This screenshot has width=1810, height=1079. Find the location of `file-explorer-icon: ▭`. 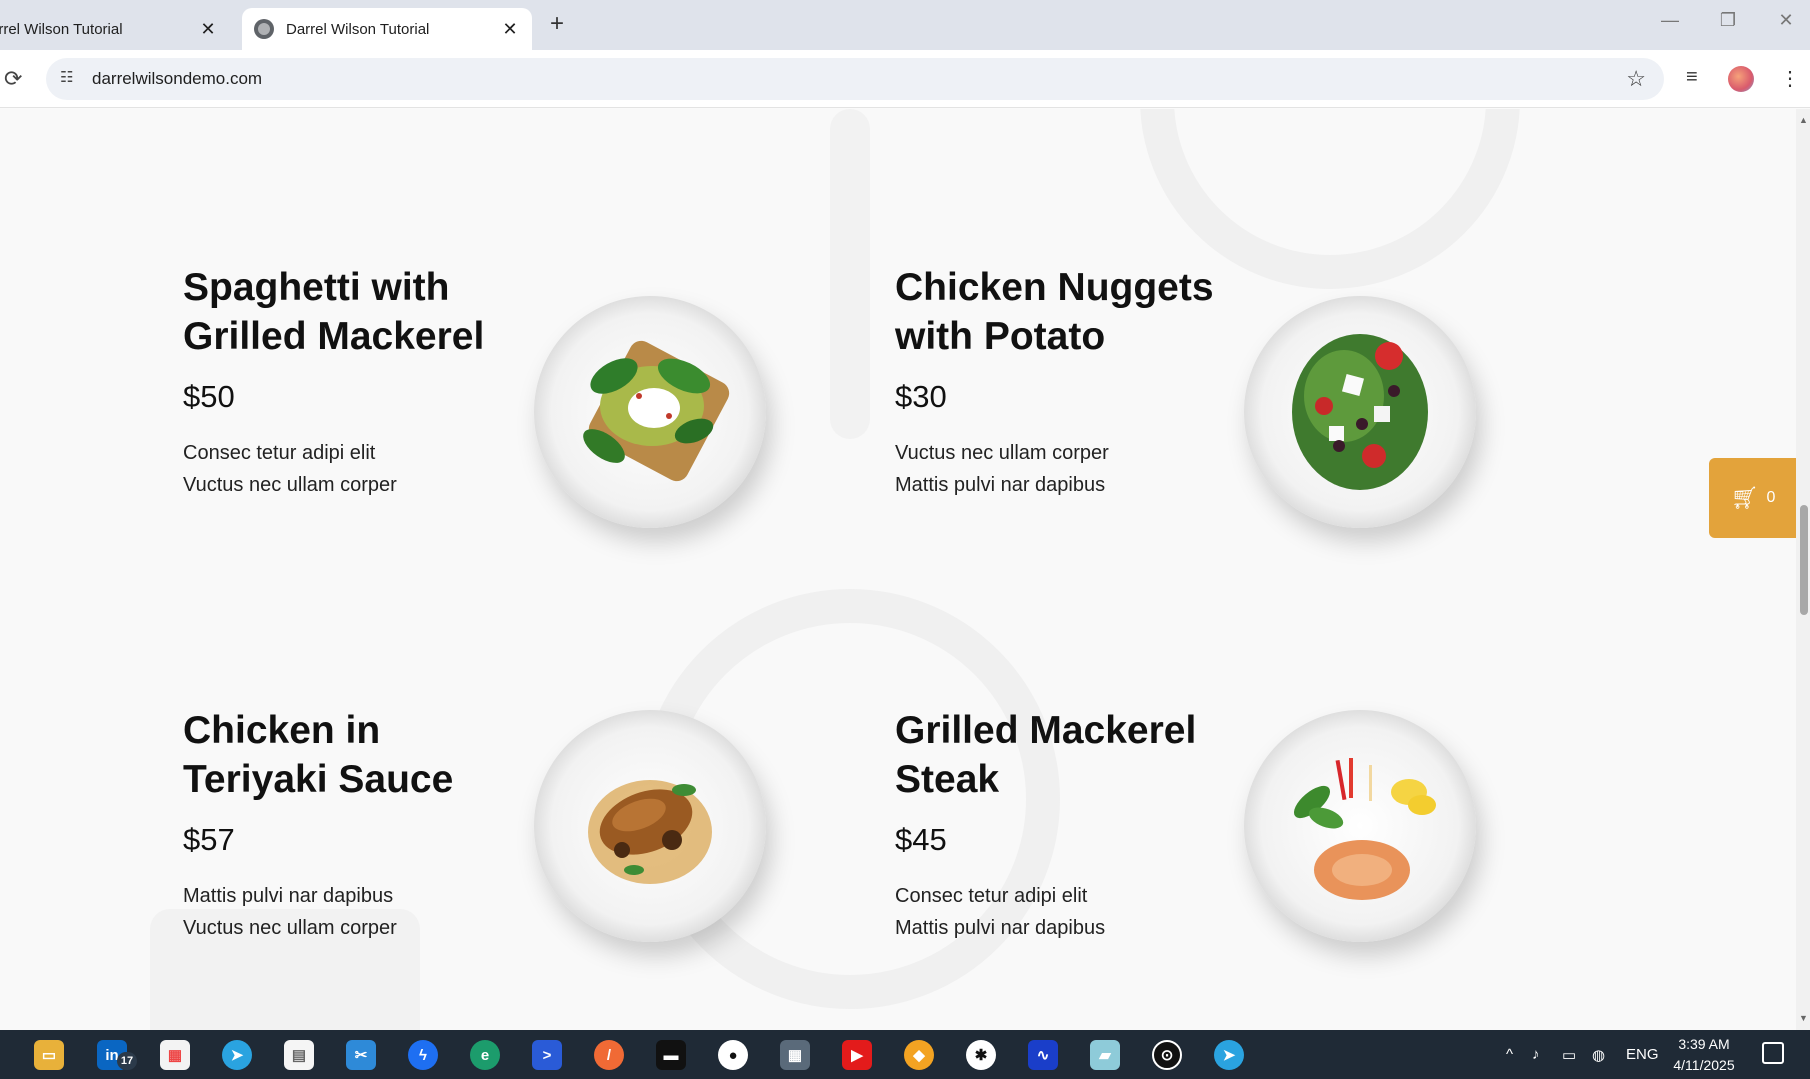

file-explorer-icon: ▭ is located at coordinates (49, 1055).